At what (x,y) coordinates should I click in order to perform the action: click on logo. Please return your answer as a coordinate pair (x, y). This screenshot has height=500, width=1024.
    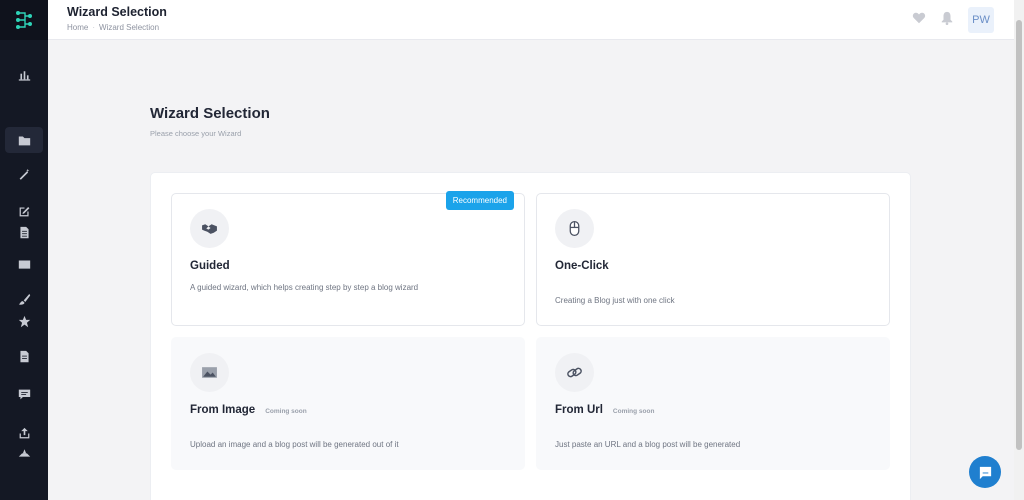
    Looking at the image, I should click on (24, 20).